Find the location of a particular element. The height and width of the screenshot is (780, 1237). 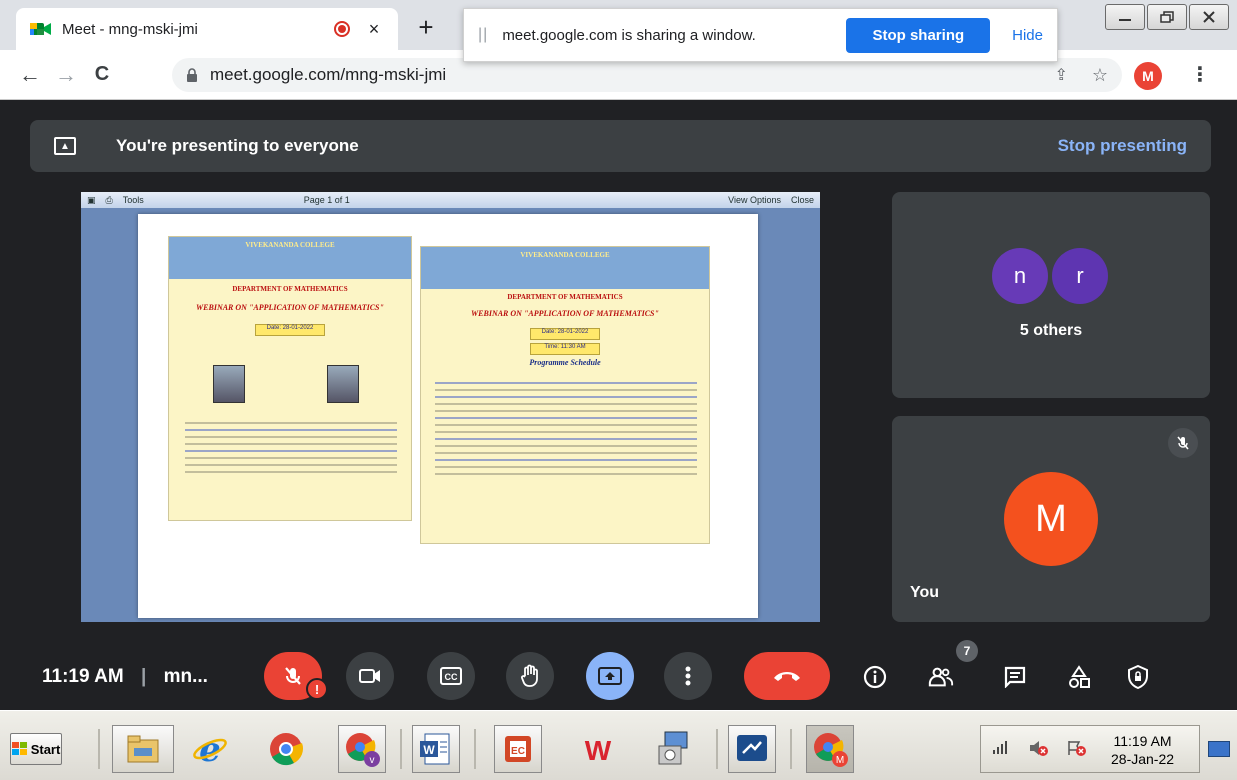

meet-control-bar: 11:19 AM | mn... ! CC 7 is located at coordinates (618, 670).